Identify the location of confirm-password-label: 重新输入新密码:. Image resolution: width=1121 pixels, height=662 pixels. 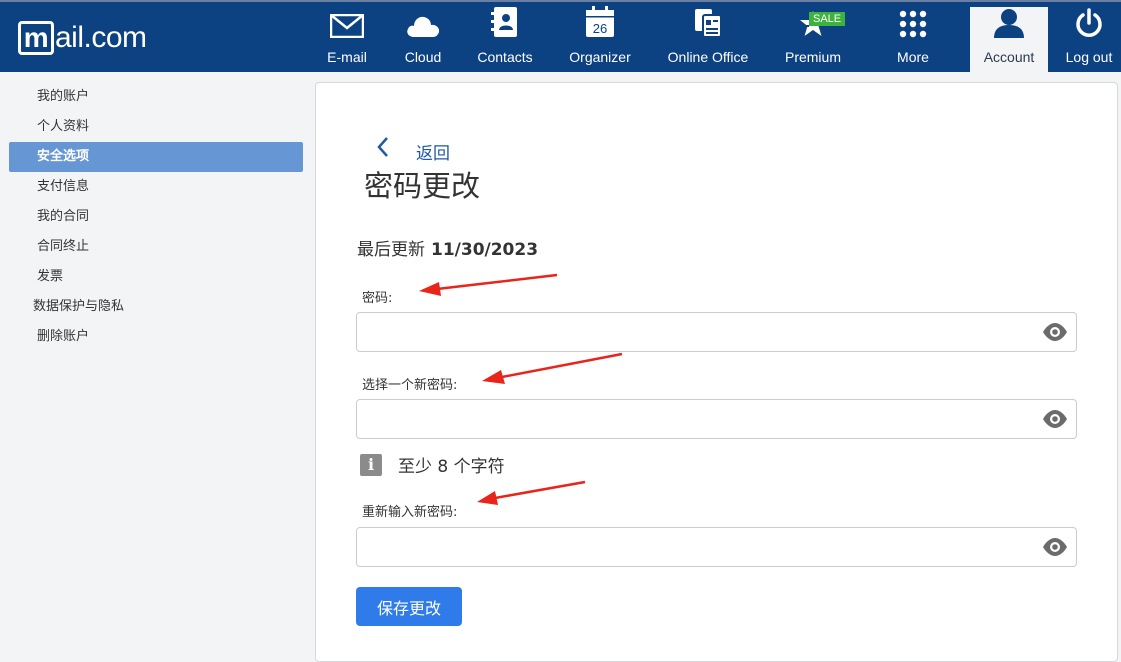
(410, 512).